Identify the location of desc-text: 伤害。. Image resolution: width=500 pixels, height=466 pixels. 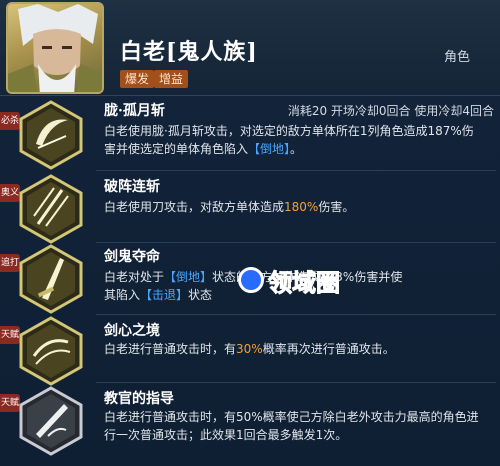
(336, 207).